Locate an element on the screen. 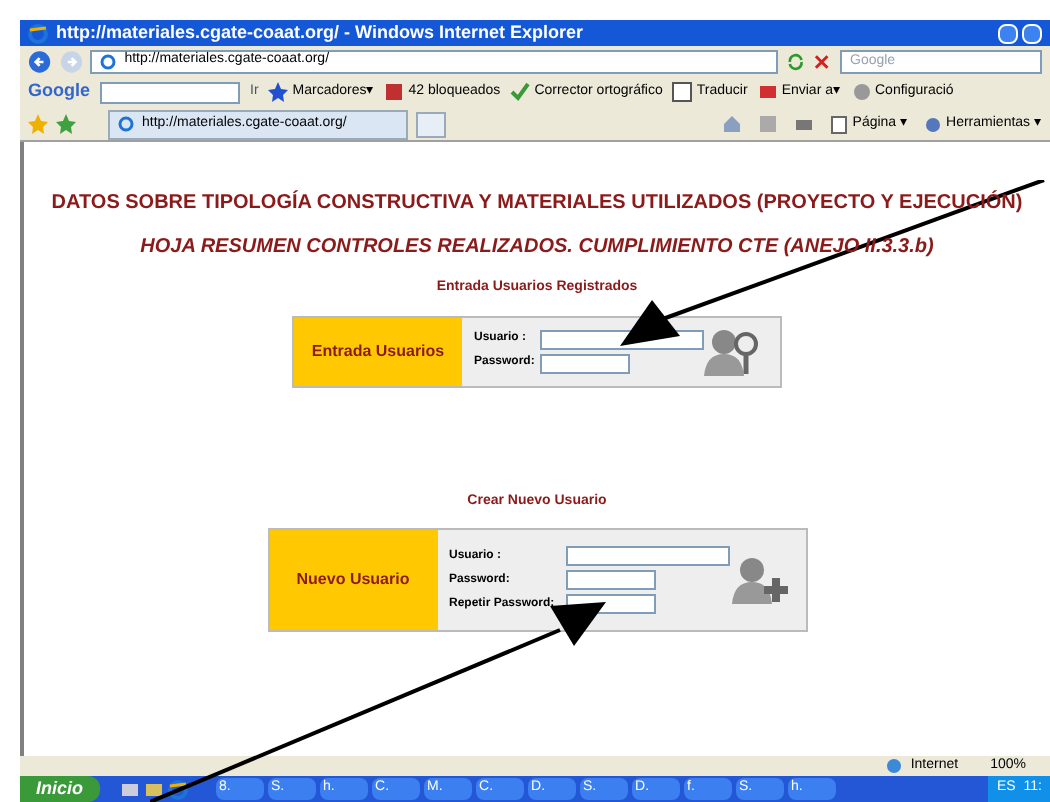 This screenshot has width=1050, height=802. user-search-icon is located at coordinates (734, 351).